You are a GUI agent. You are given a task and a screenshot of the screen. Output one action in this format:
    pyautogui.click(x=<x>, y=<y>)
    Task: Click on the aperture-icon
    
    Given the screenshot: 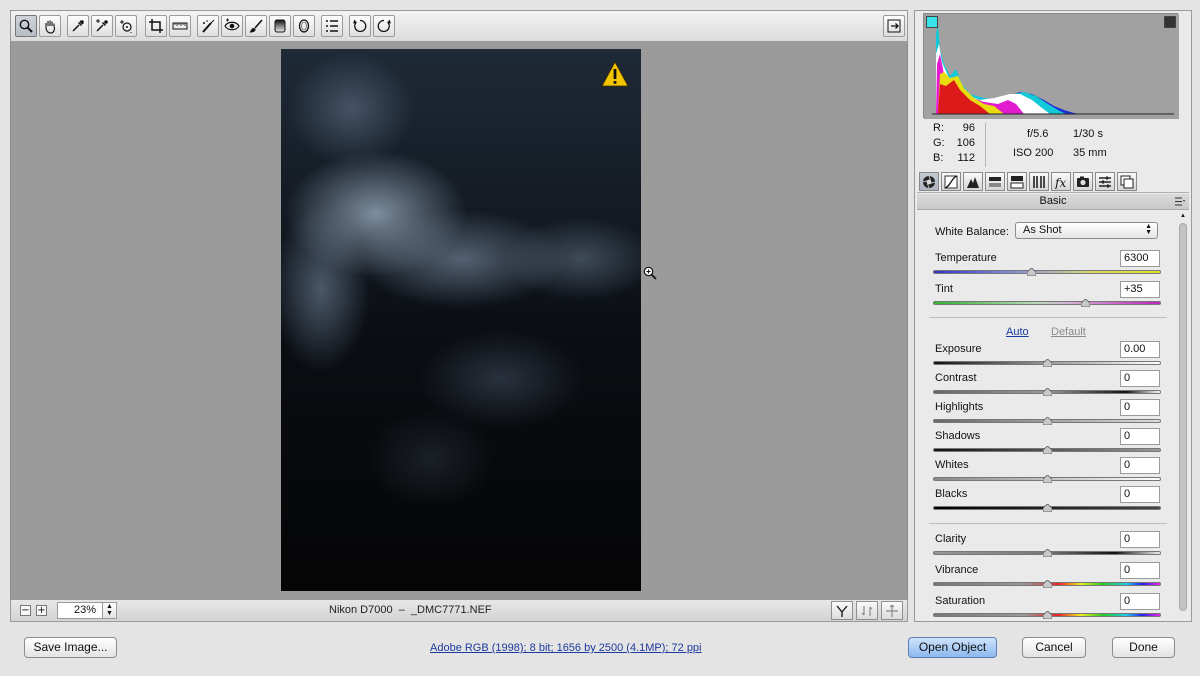 What is the action you would take?
    pyautogui.click(x=929, y=182)
    